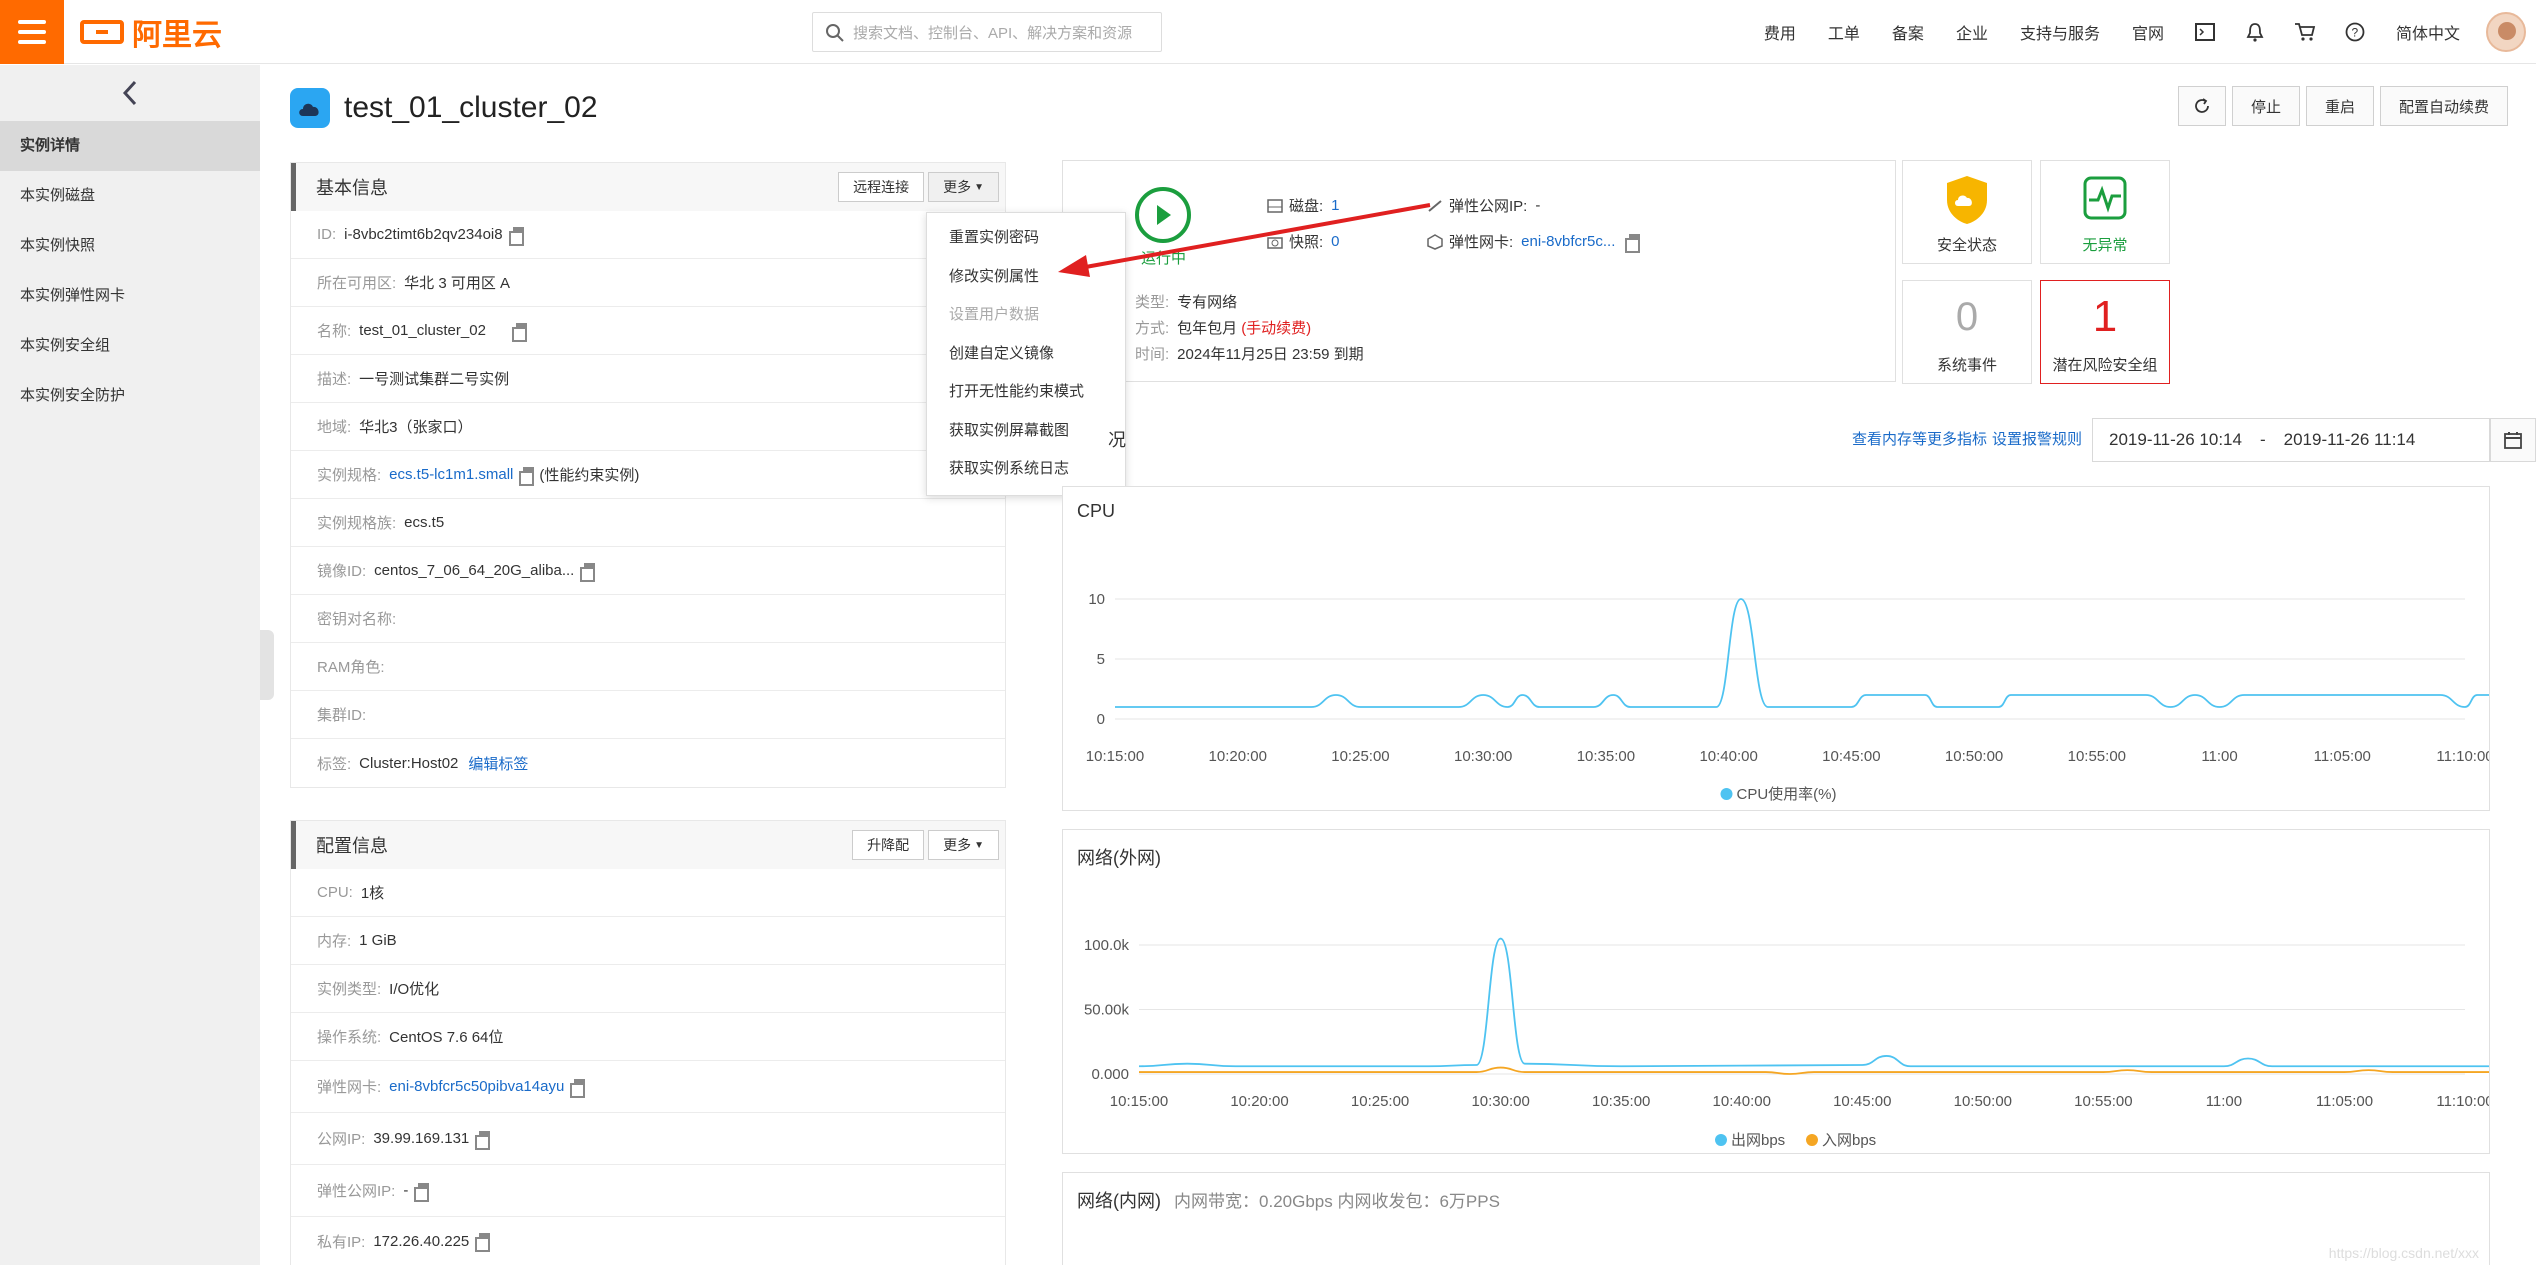 This screenshot has height=1265, width=2536. Describe the element at coordinates (2205, 32) in the screenshot. I see `terminal-icon` at that location.